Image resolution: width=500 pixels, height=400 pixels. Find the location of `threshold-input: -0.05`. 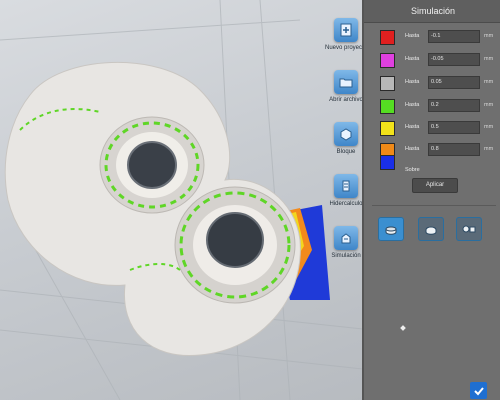

threshold-input: -0.05 is located at coordinates (454, 59).